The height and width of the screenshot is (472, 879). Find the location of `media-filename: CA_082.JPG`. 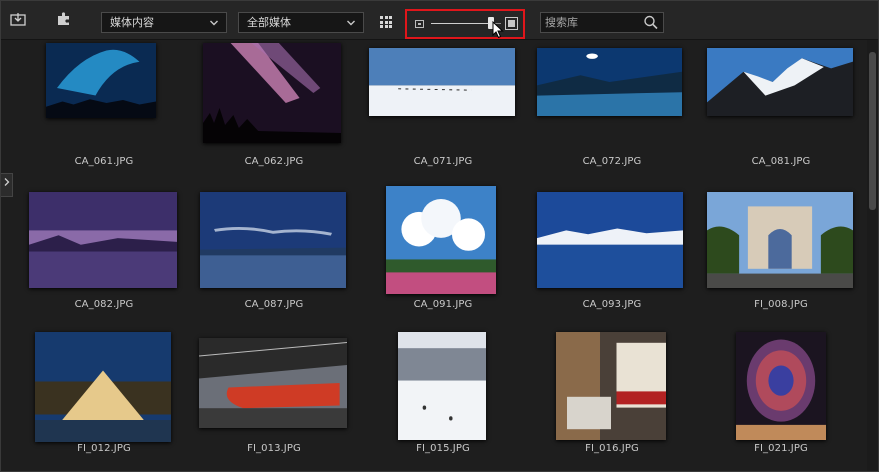

media-filename: CA_082.JPG is located at coordinates (104, 304).